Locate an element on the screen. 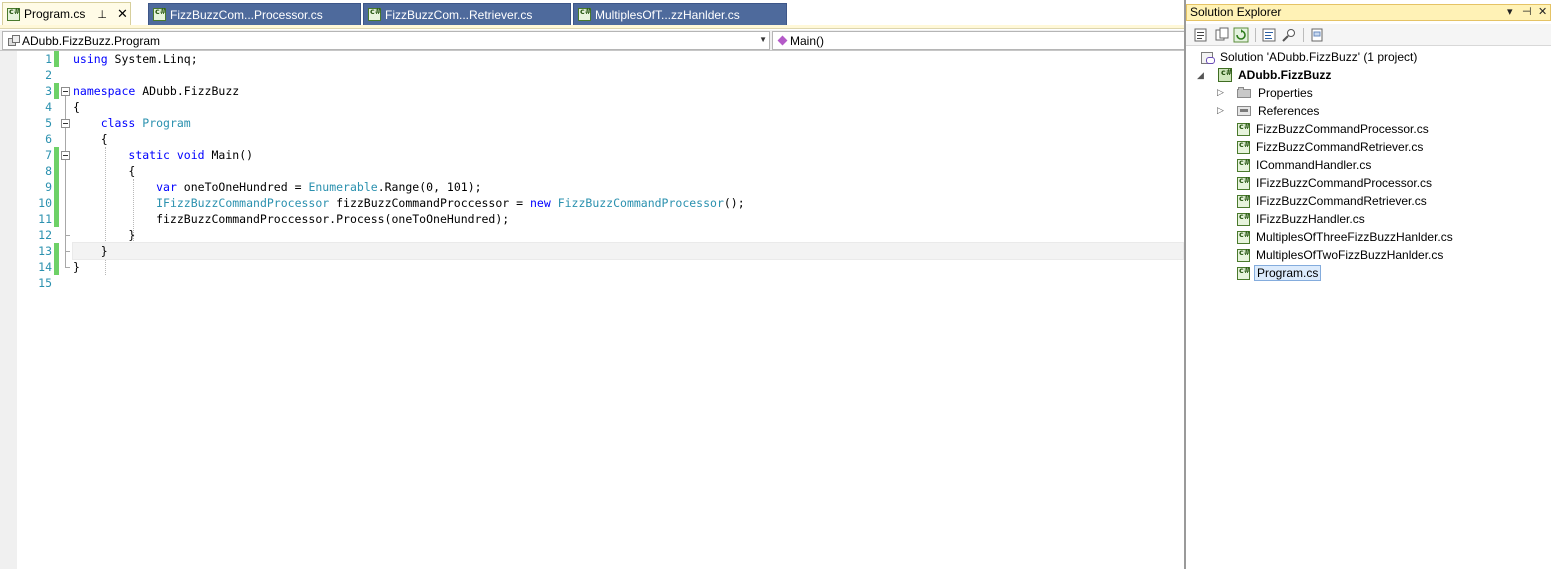 This screenshot has height=569, width=1551. line-number: 13 is located at coordinates (45, 251).